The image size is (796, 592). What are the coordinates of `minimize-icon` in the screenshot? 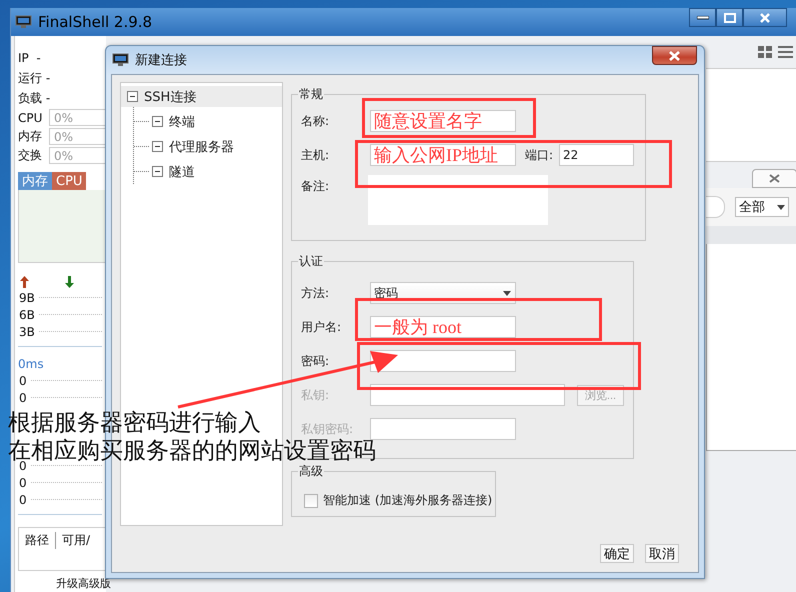 It's located at (702, 18).